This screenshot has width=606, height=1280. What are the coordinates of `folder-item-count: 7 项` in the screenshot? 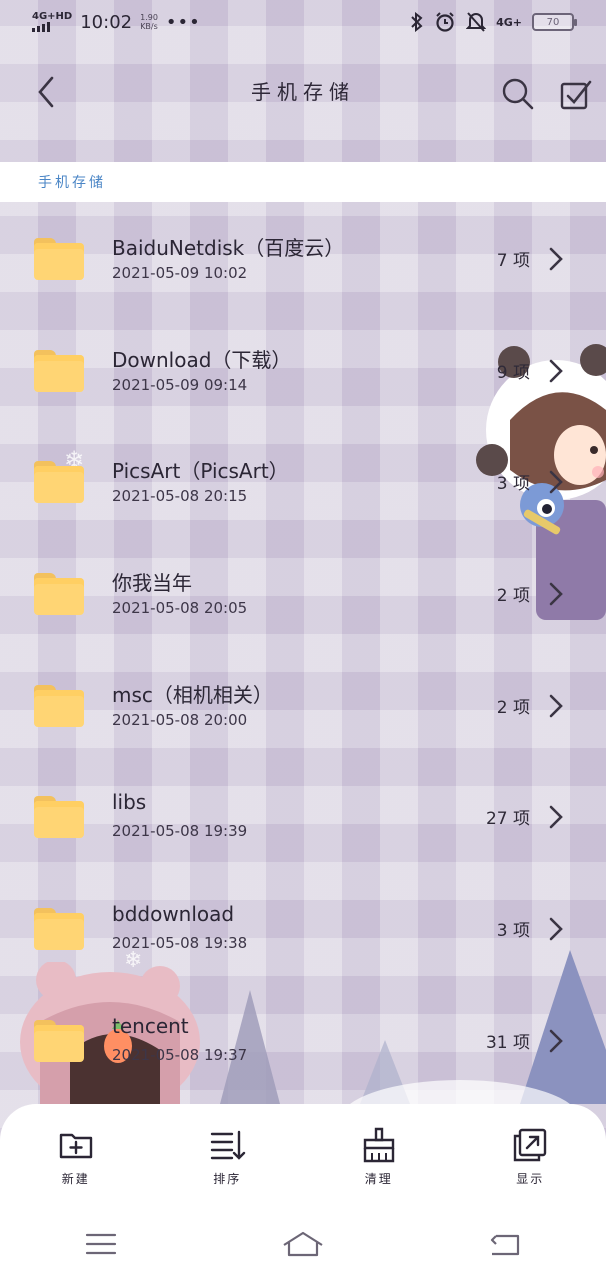 It's located at (513, 261).